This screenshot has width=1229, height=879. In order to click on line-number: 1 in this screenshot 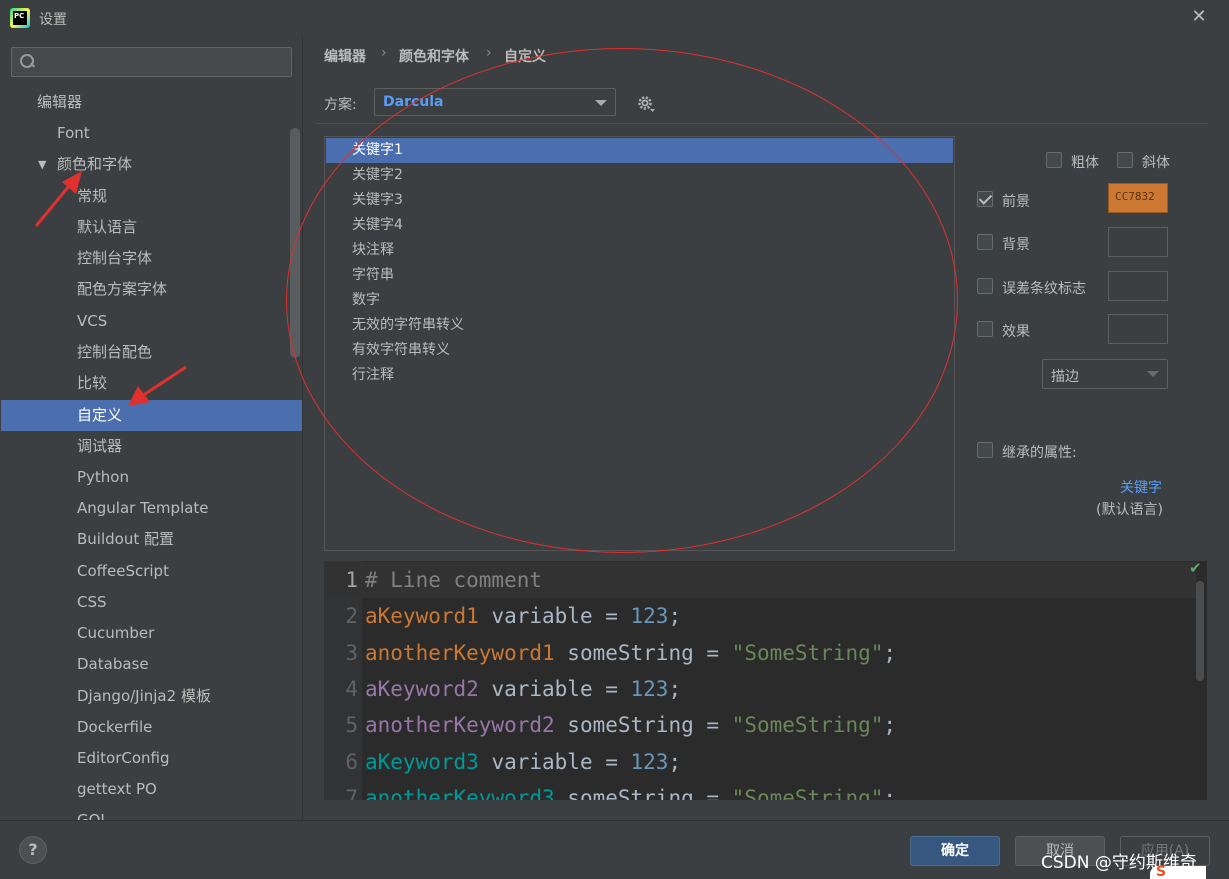, I will do `click(351, 580)`.